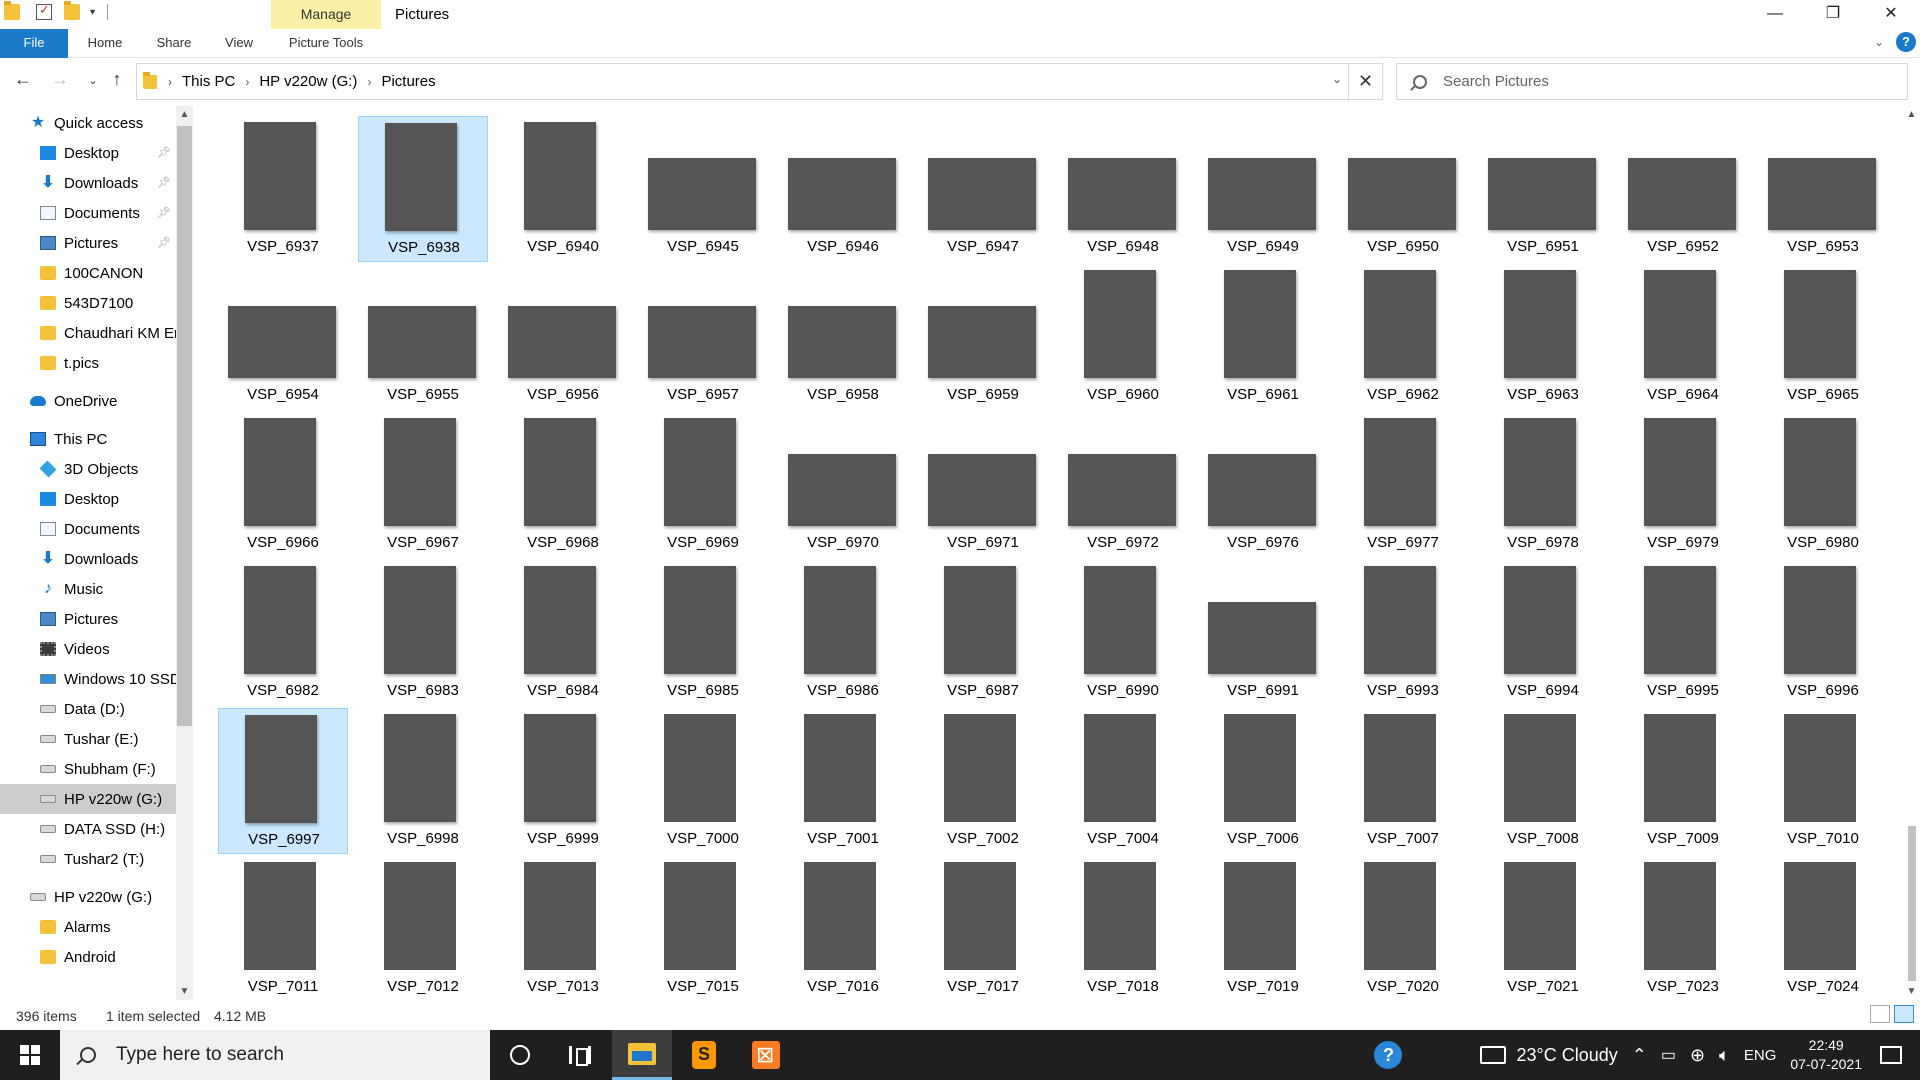 This screenshot has height=1080, width=1920. Describe the element at coordinates (983, 485) in the screenshot. I see `file-item: VSP_6971` at that location.